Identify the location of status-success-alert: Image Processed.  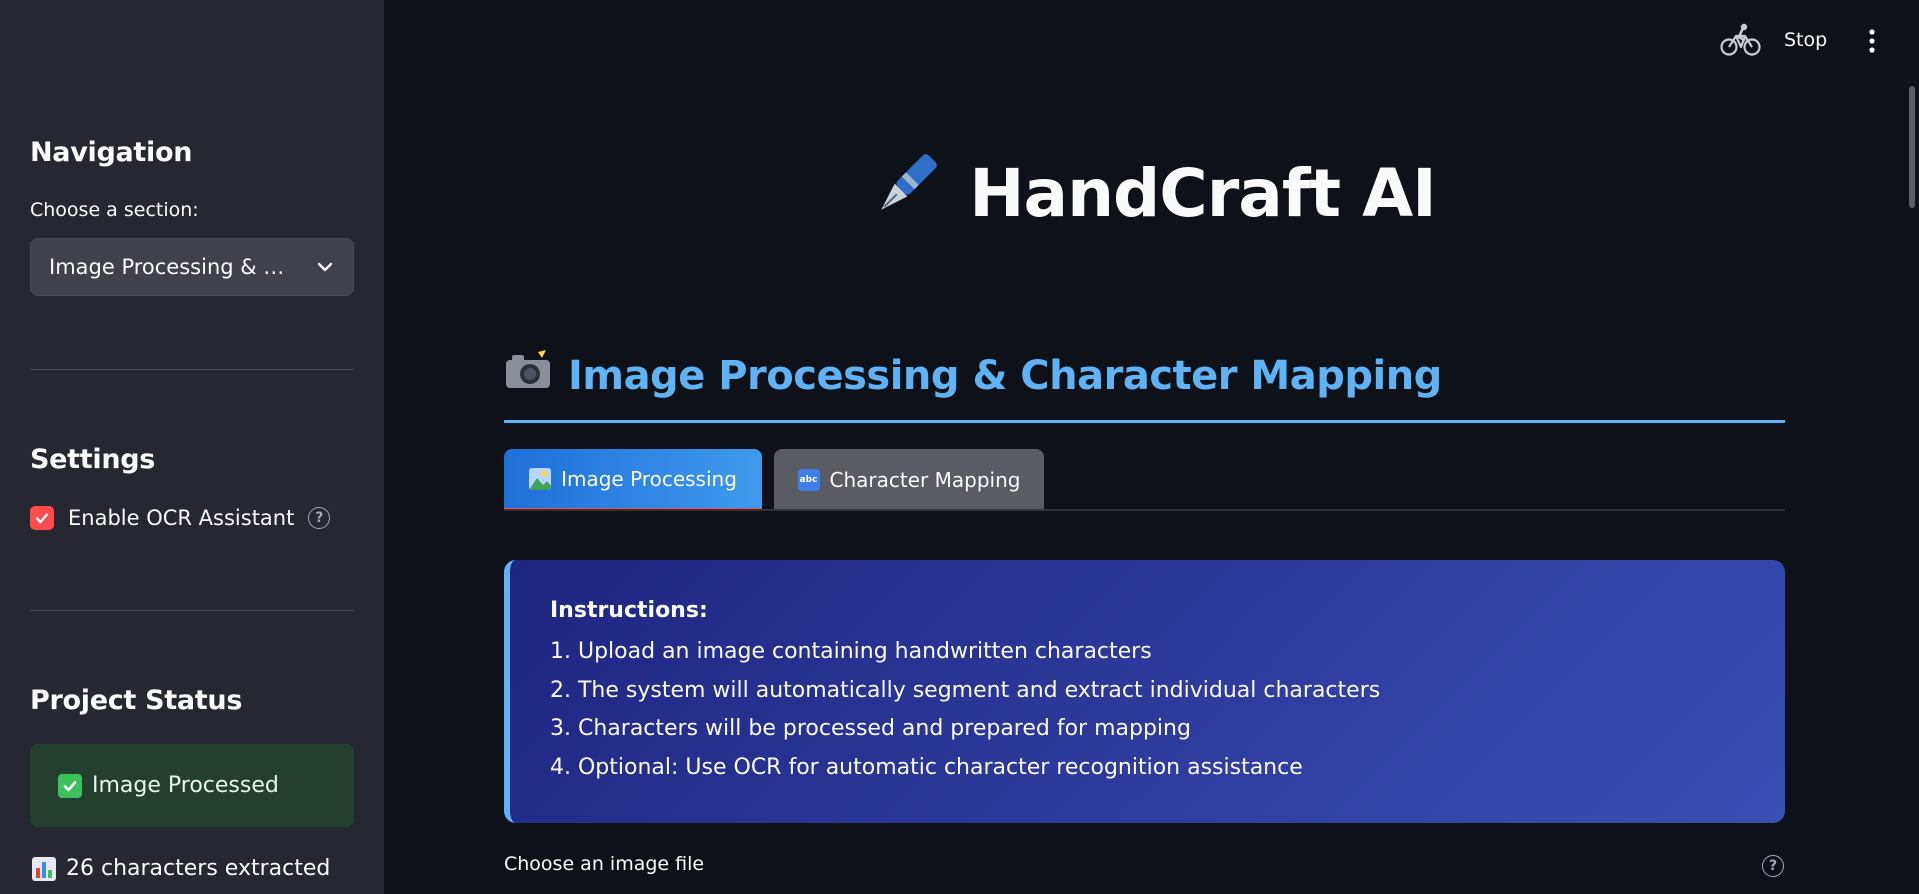
(192, 785).